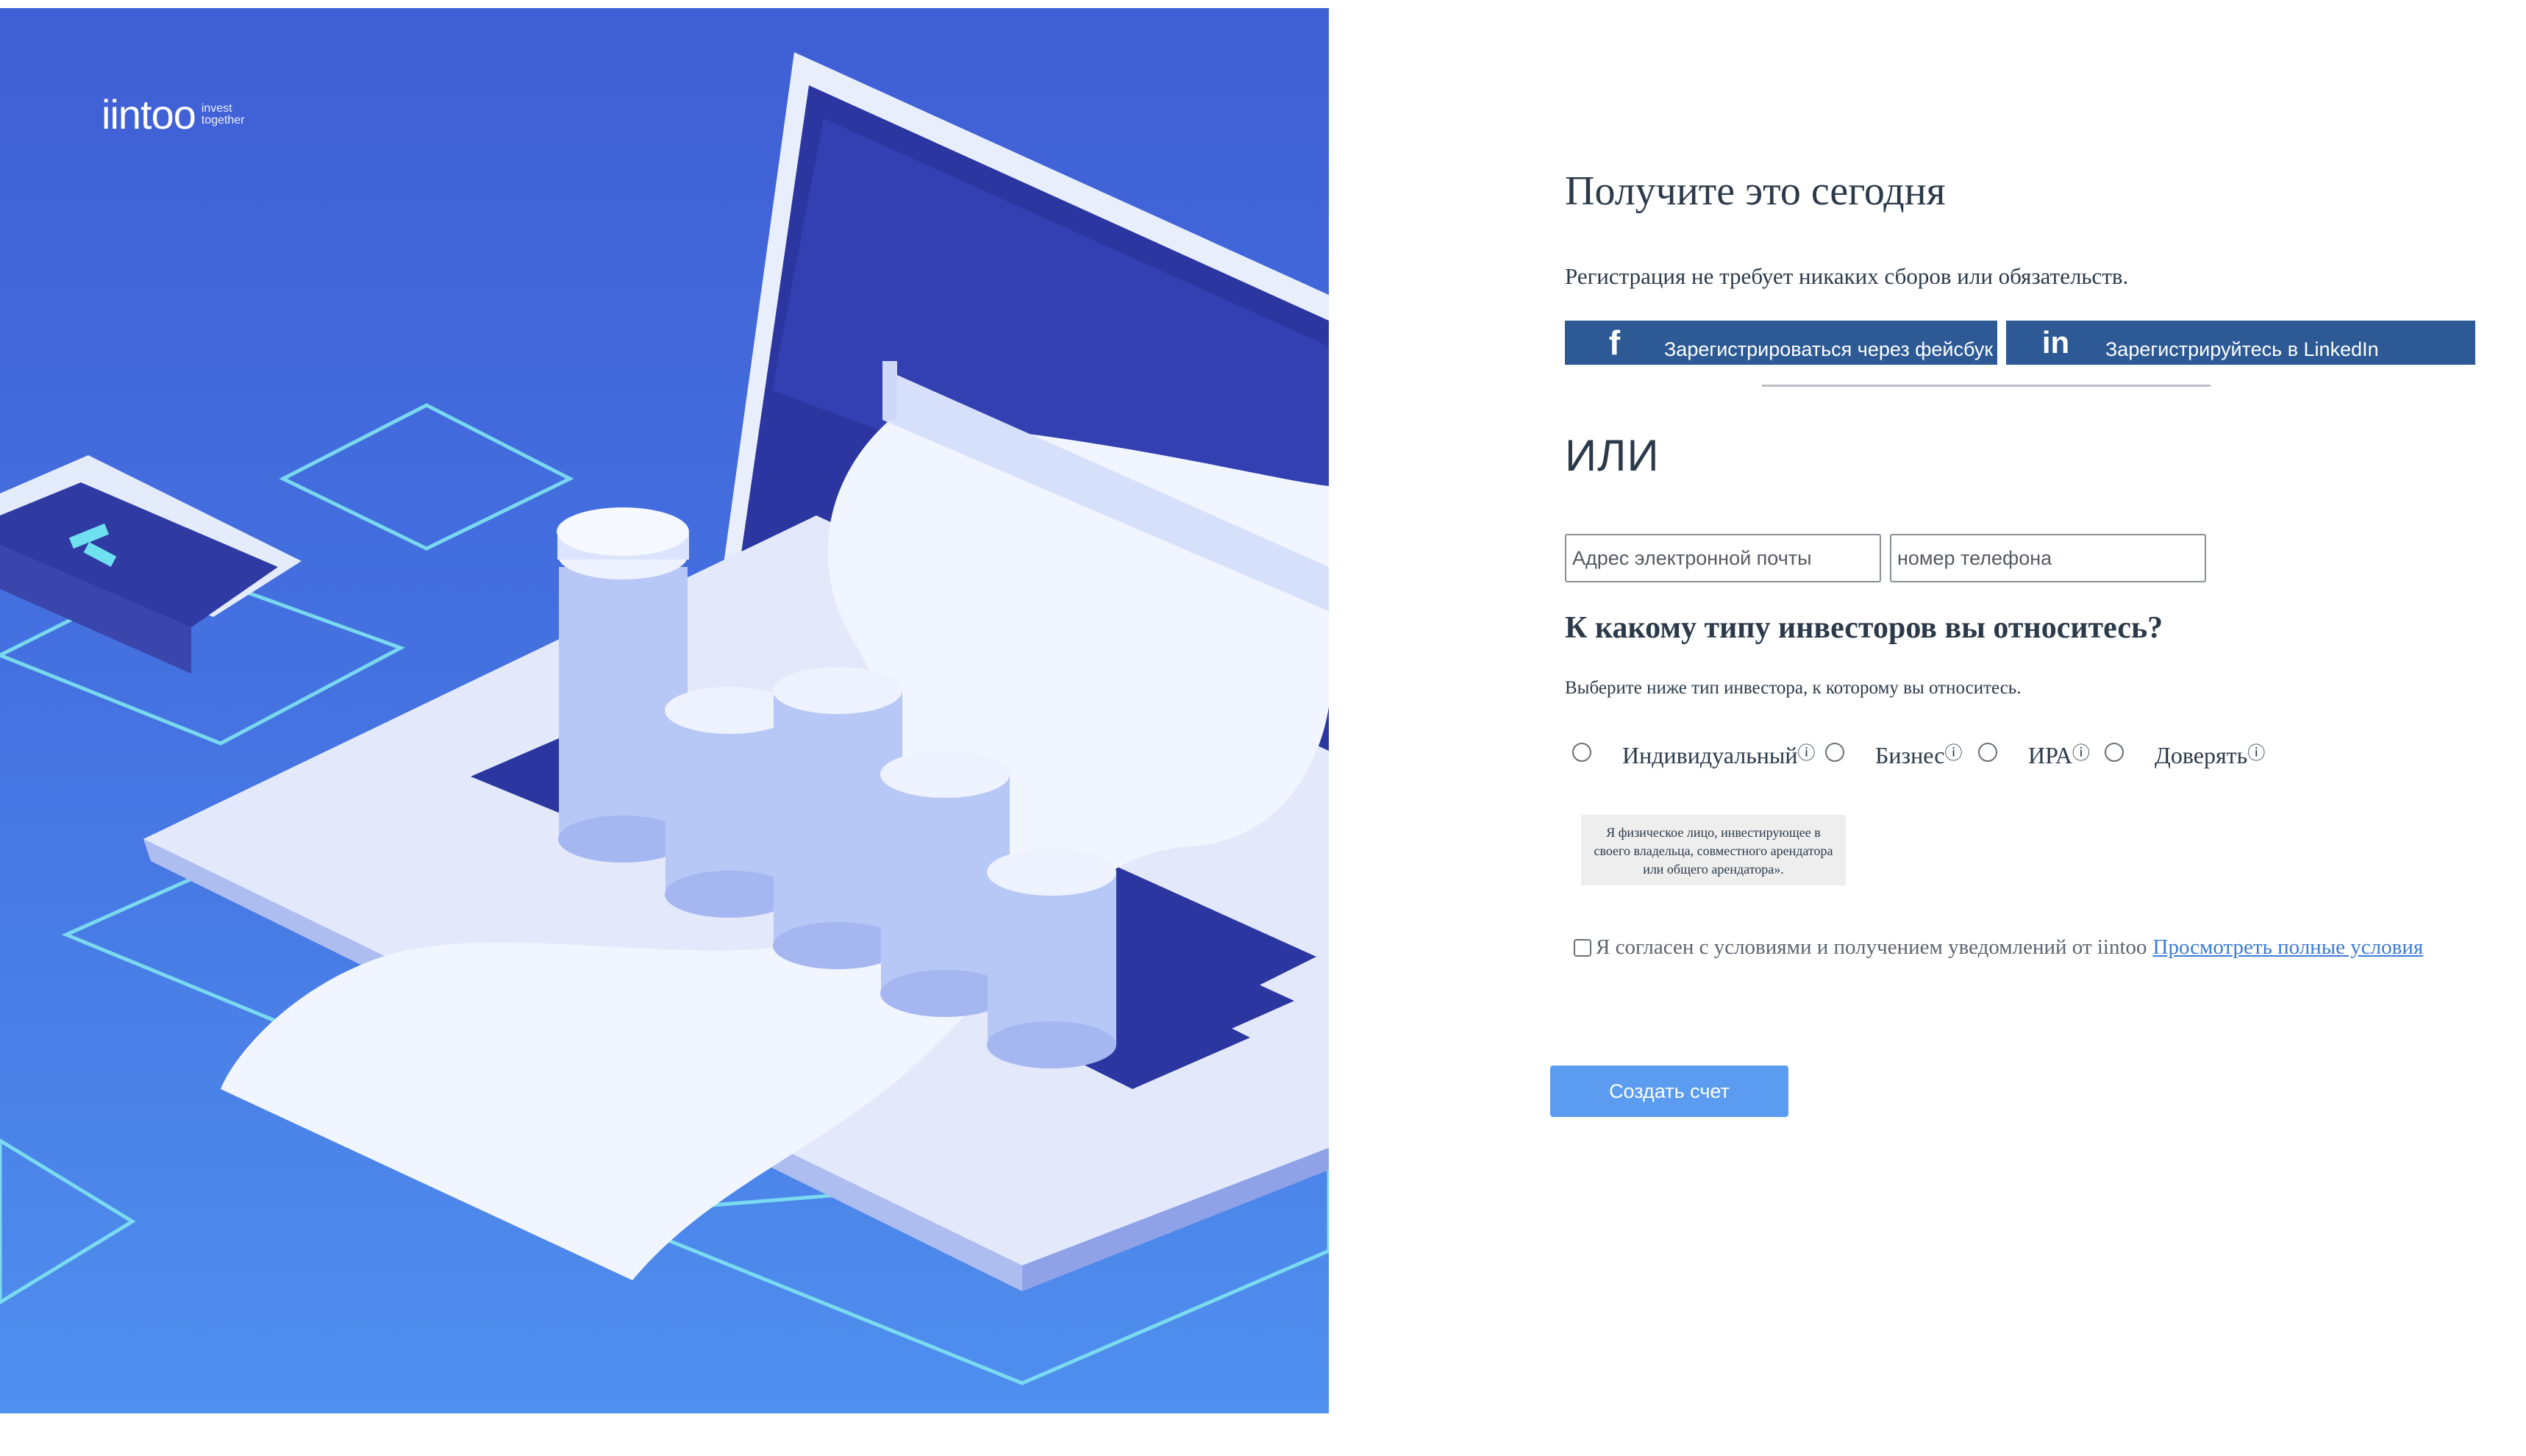 This screenshot has width=2526, height=1456. What do you see at coordinates (1910, 755) in the screenshot?
I see `investor-type-label: Бизнес` at bounding box center [1910, 755].